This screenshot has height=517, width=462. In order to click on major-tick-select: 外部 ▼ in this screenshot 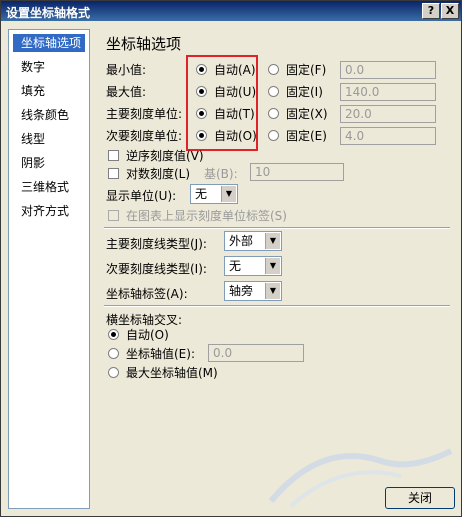, I will do `click(253, 241)`.